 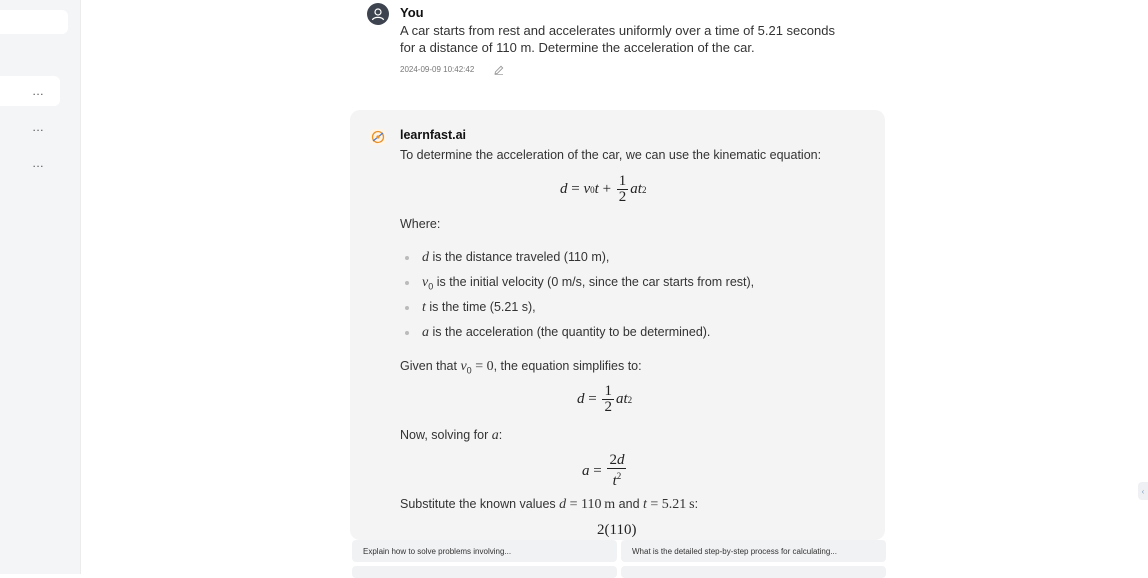 What do you see at coordinates (605, 399) in the screenshot?
I see `simplified-equation: d = 1 2 at 2` at bounding box center [605, 399].